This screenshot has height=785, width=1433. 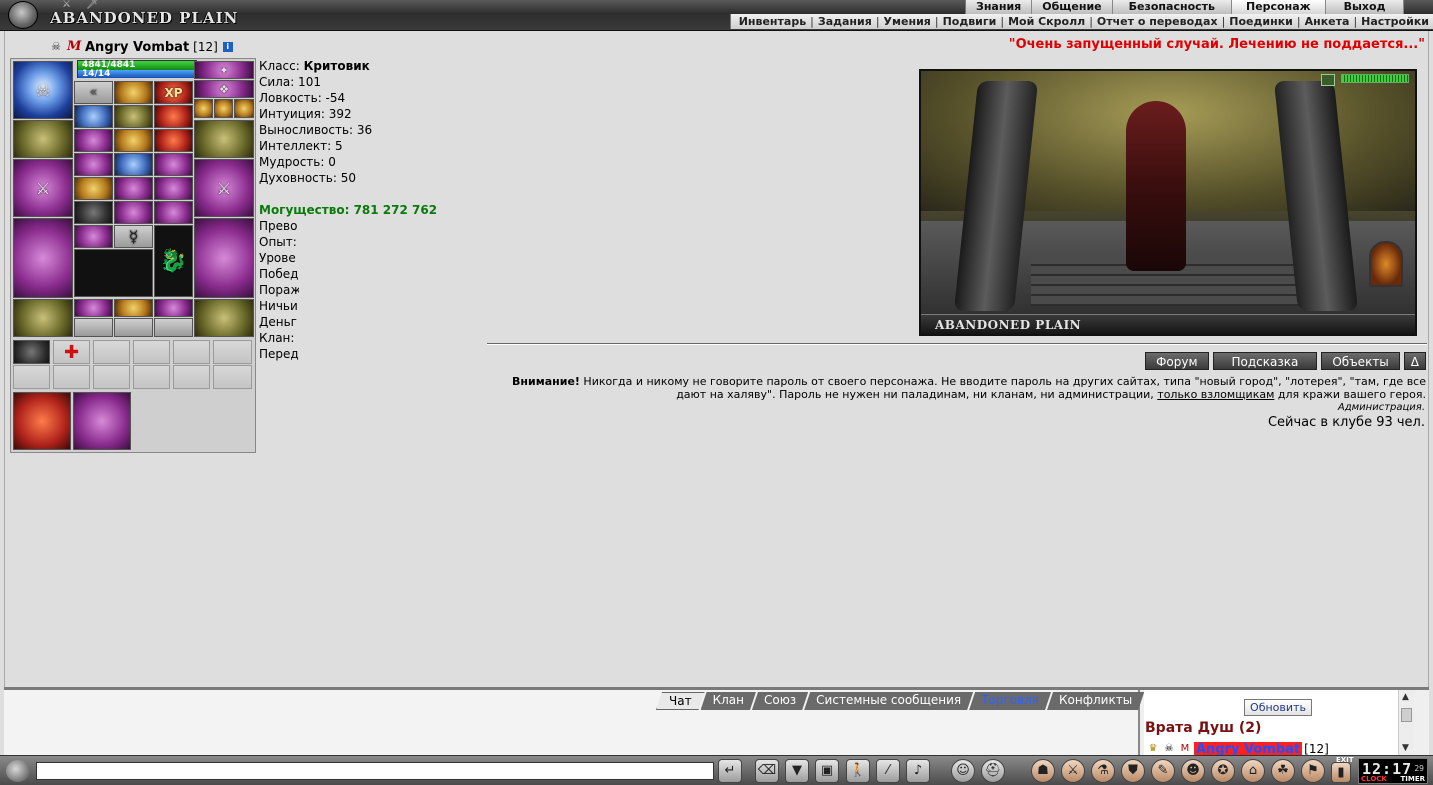 What do you see at coordinates (730, 771) in the screenshot?
I see `send-enter-icon: ↵` at bounding box center [730, 771].